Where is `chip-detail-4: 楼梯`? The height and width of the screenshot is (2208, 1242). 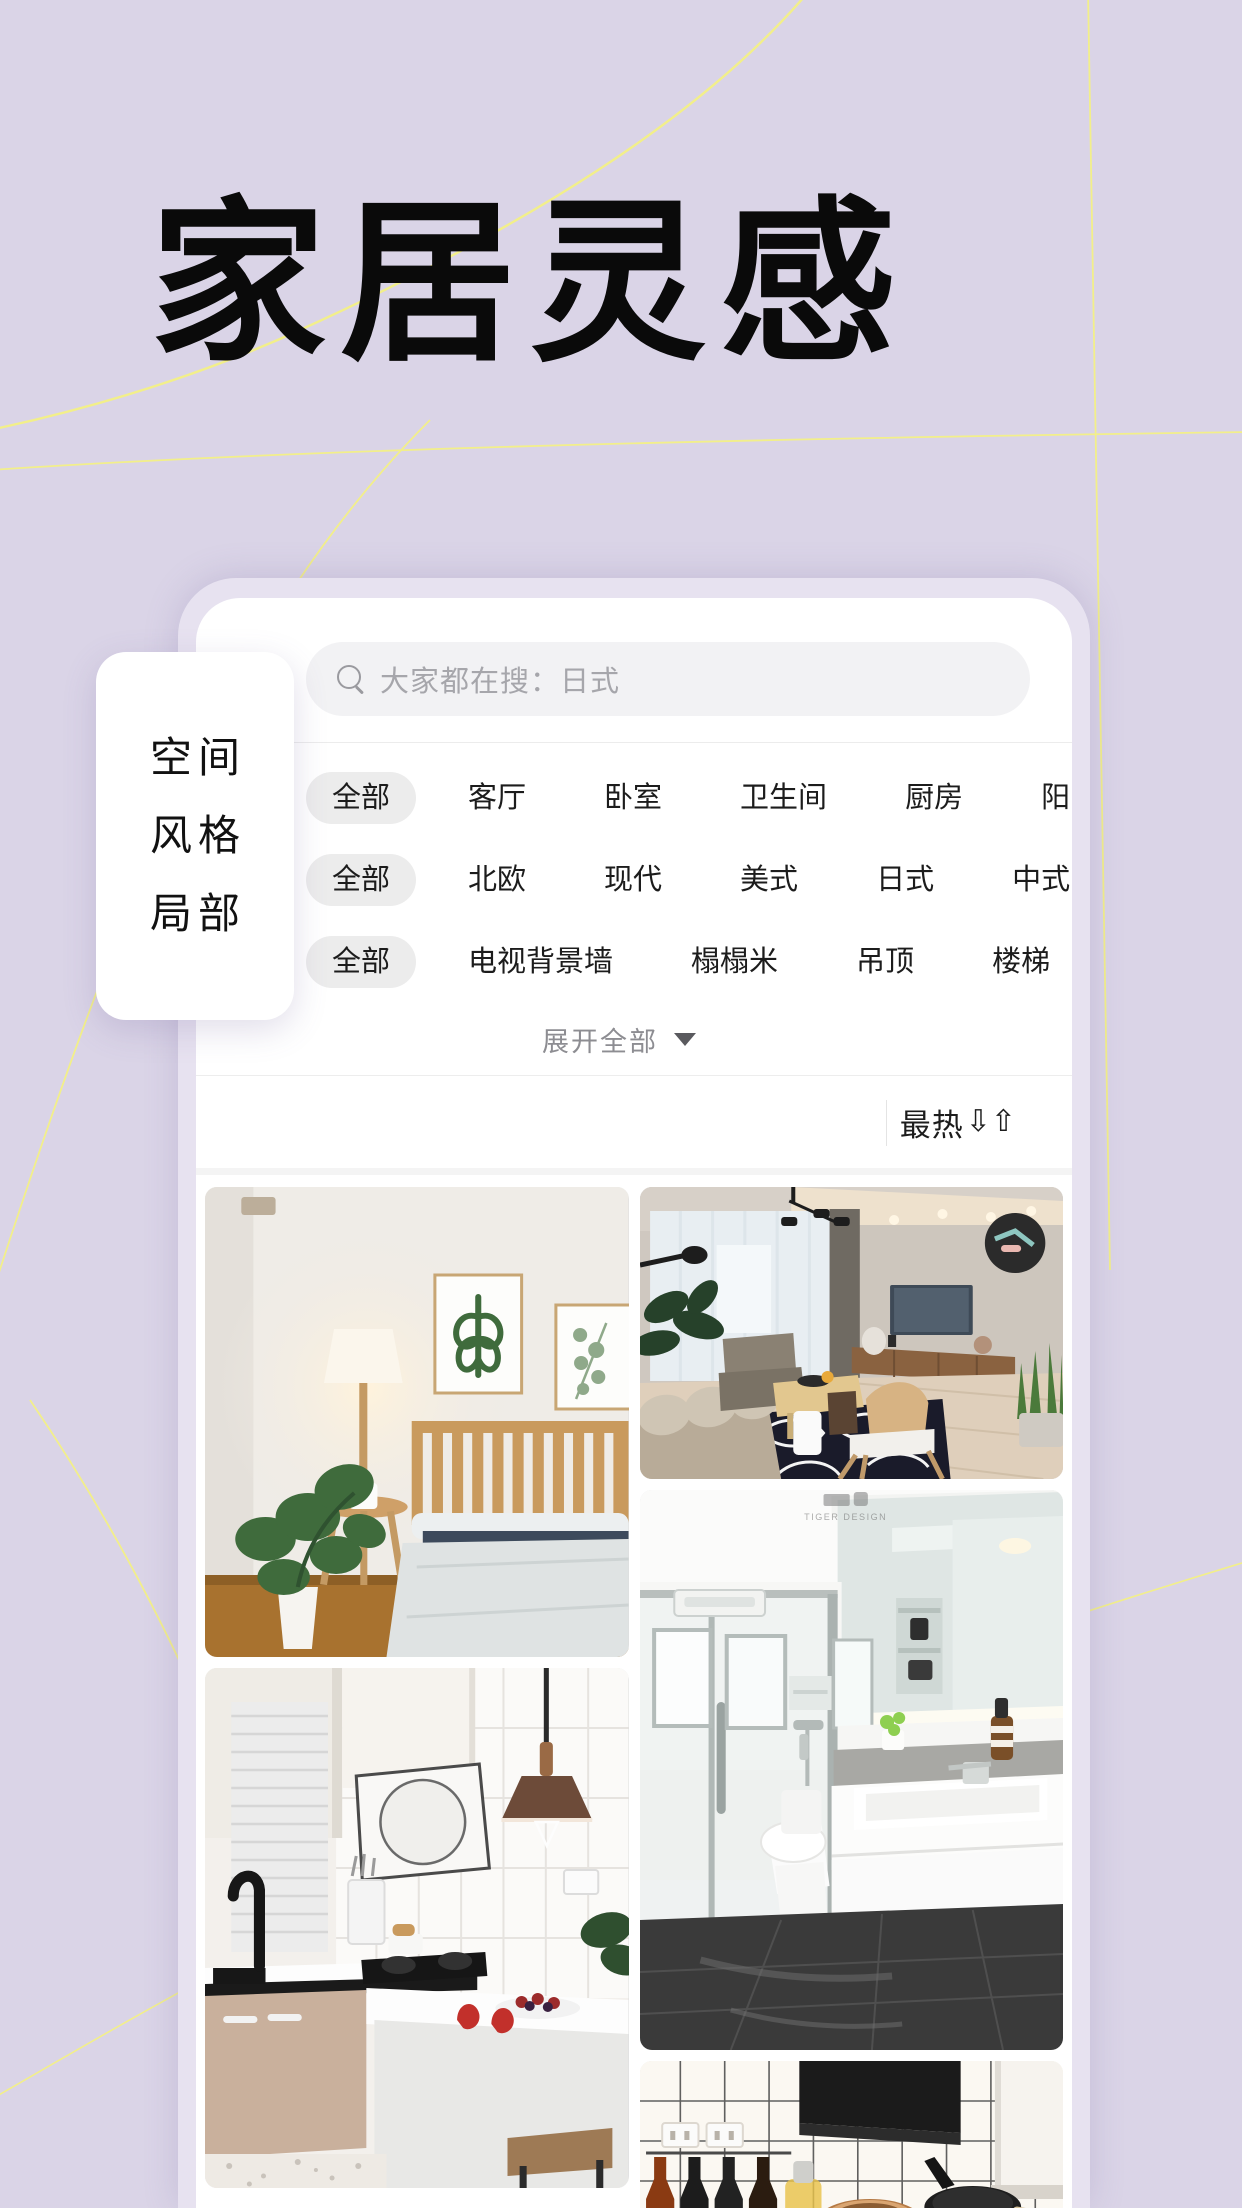
chip-detail-4: 楼梯 is located at coordinates (1019, 962).